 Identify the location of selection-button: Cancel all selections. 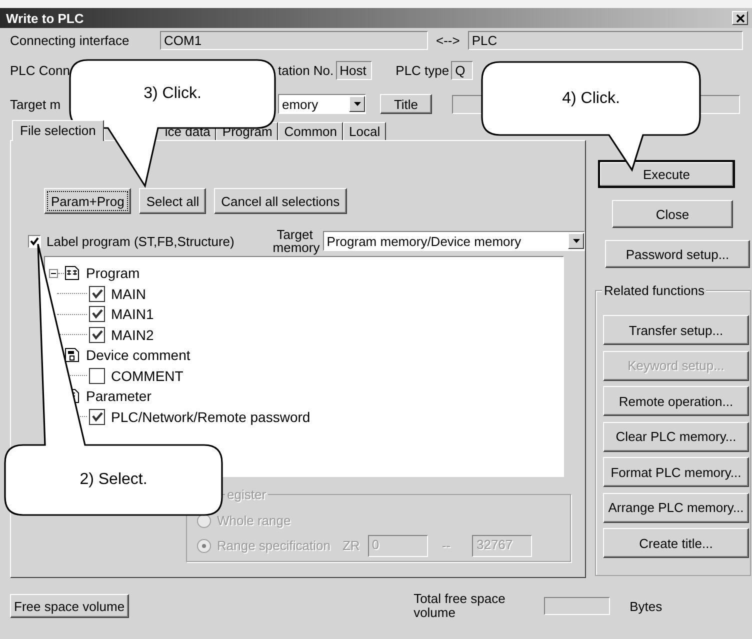
(280, 201).